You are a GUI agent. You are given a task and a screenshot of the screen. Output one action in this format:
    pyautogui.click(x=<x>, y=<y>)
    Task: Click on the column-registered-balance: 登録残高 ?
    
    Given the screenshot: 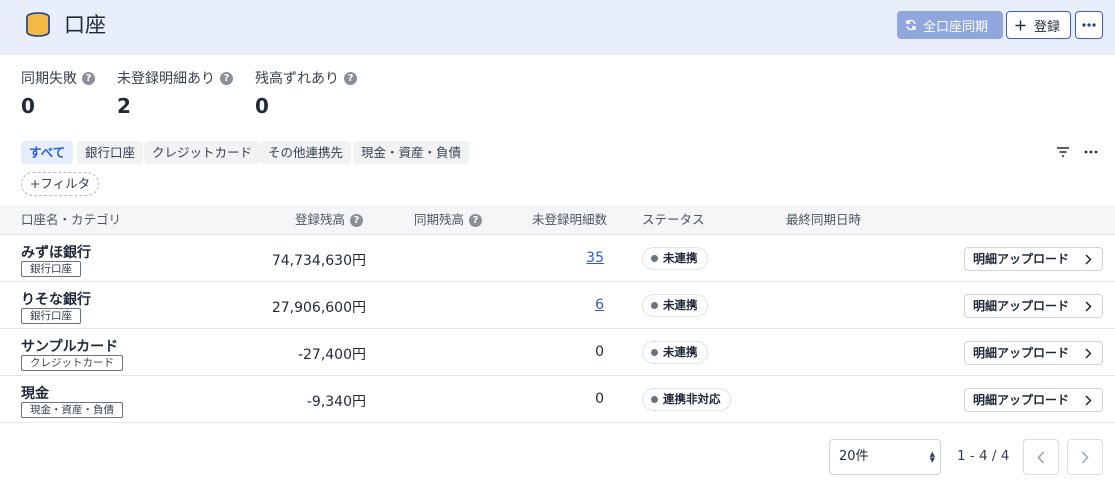 What is the action you would take?
    pyautogui.click(x=329, y=220)
    